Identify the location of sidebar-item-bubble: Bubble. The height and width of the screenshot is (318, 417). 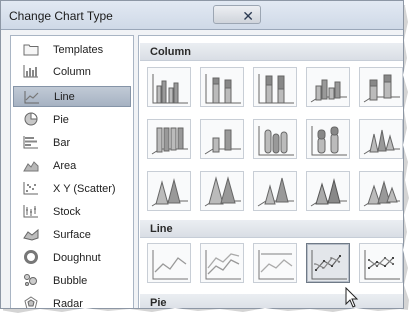
(72, 280).